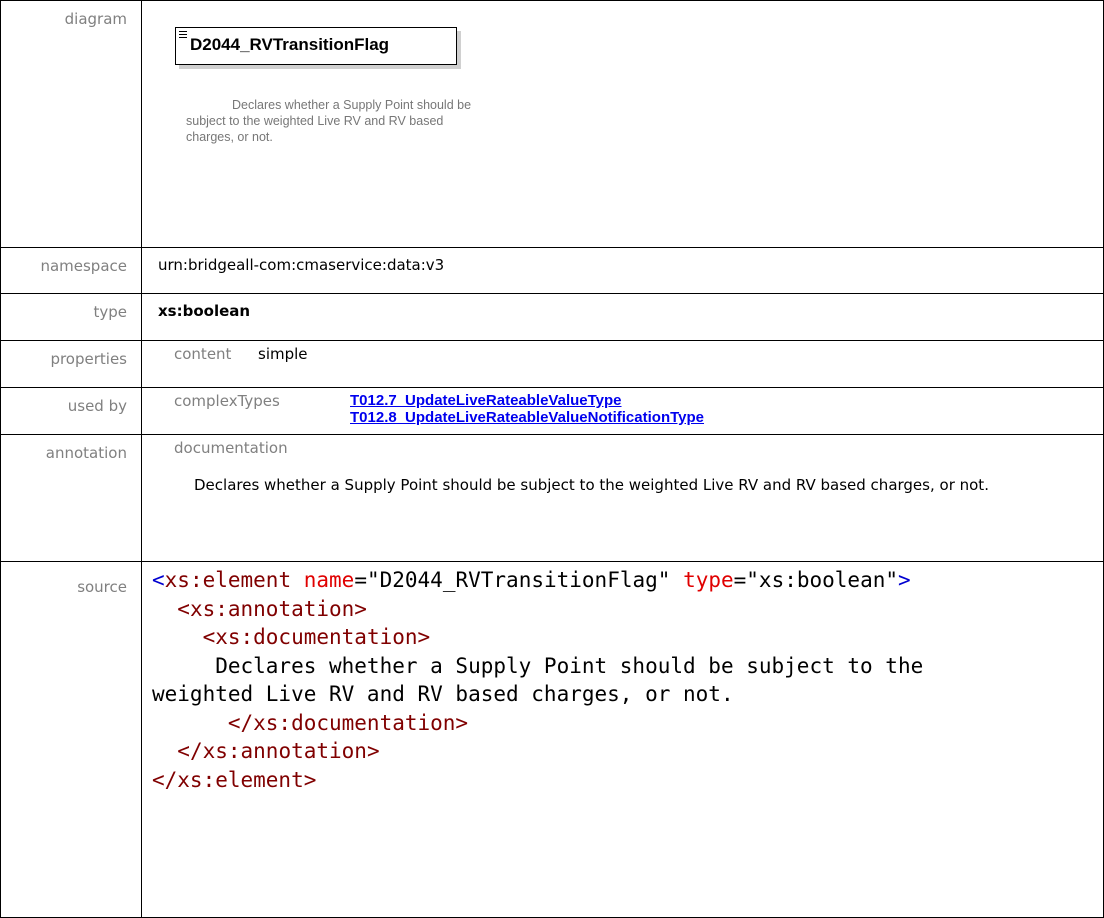 This screenshot has width=1104, height=918. What do you see at coordinates (348, 722) in the screenshot?
I see `source-line-documentation-close: </xs:documentation>` at bounding box center [348, 722].